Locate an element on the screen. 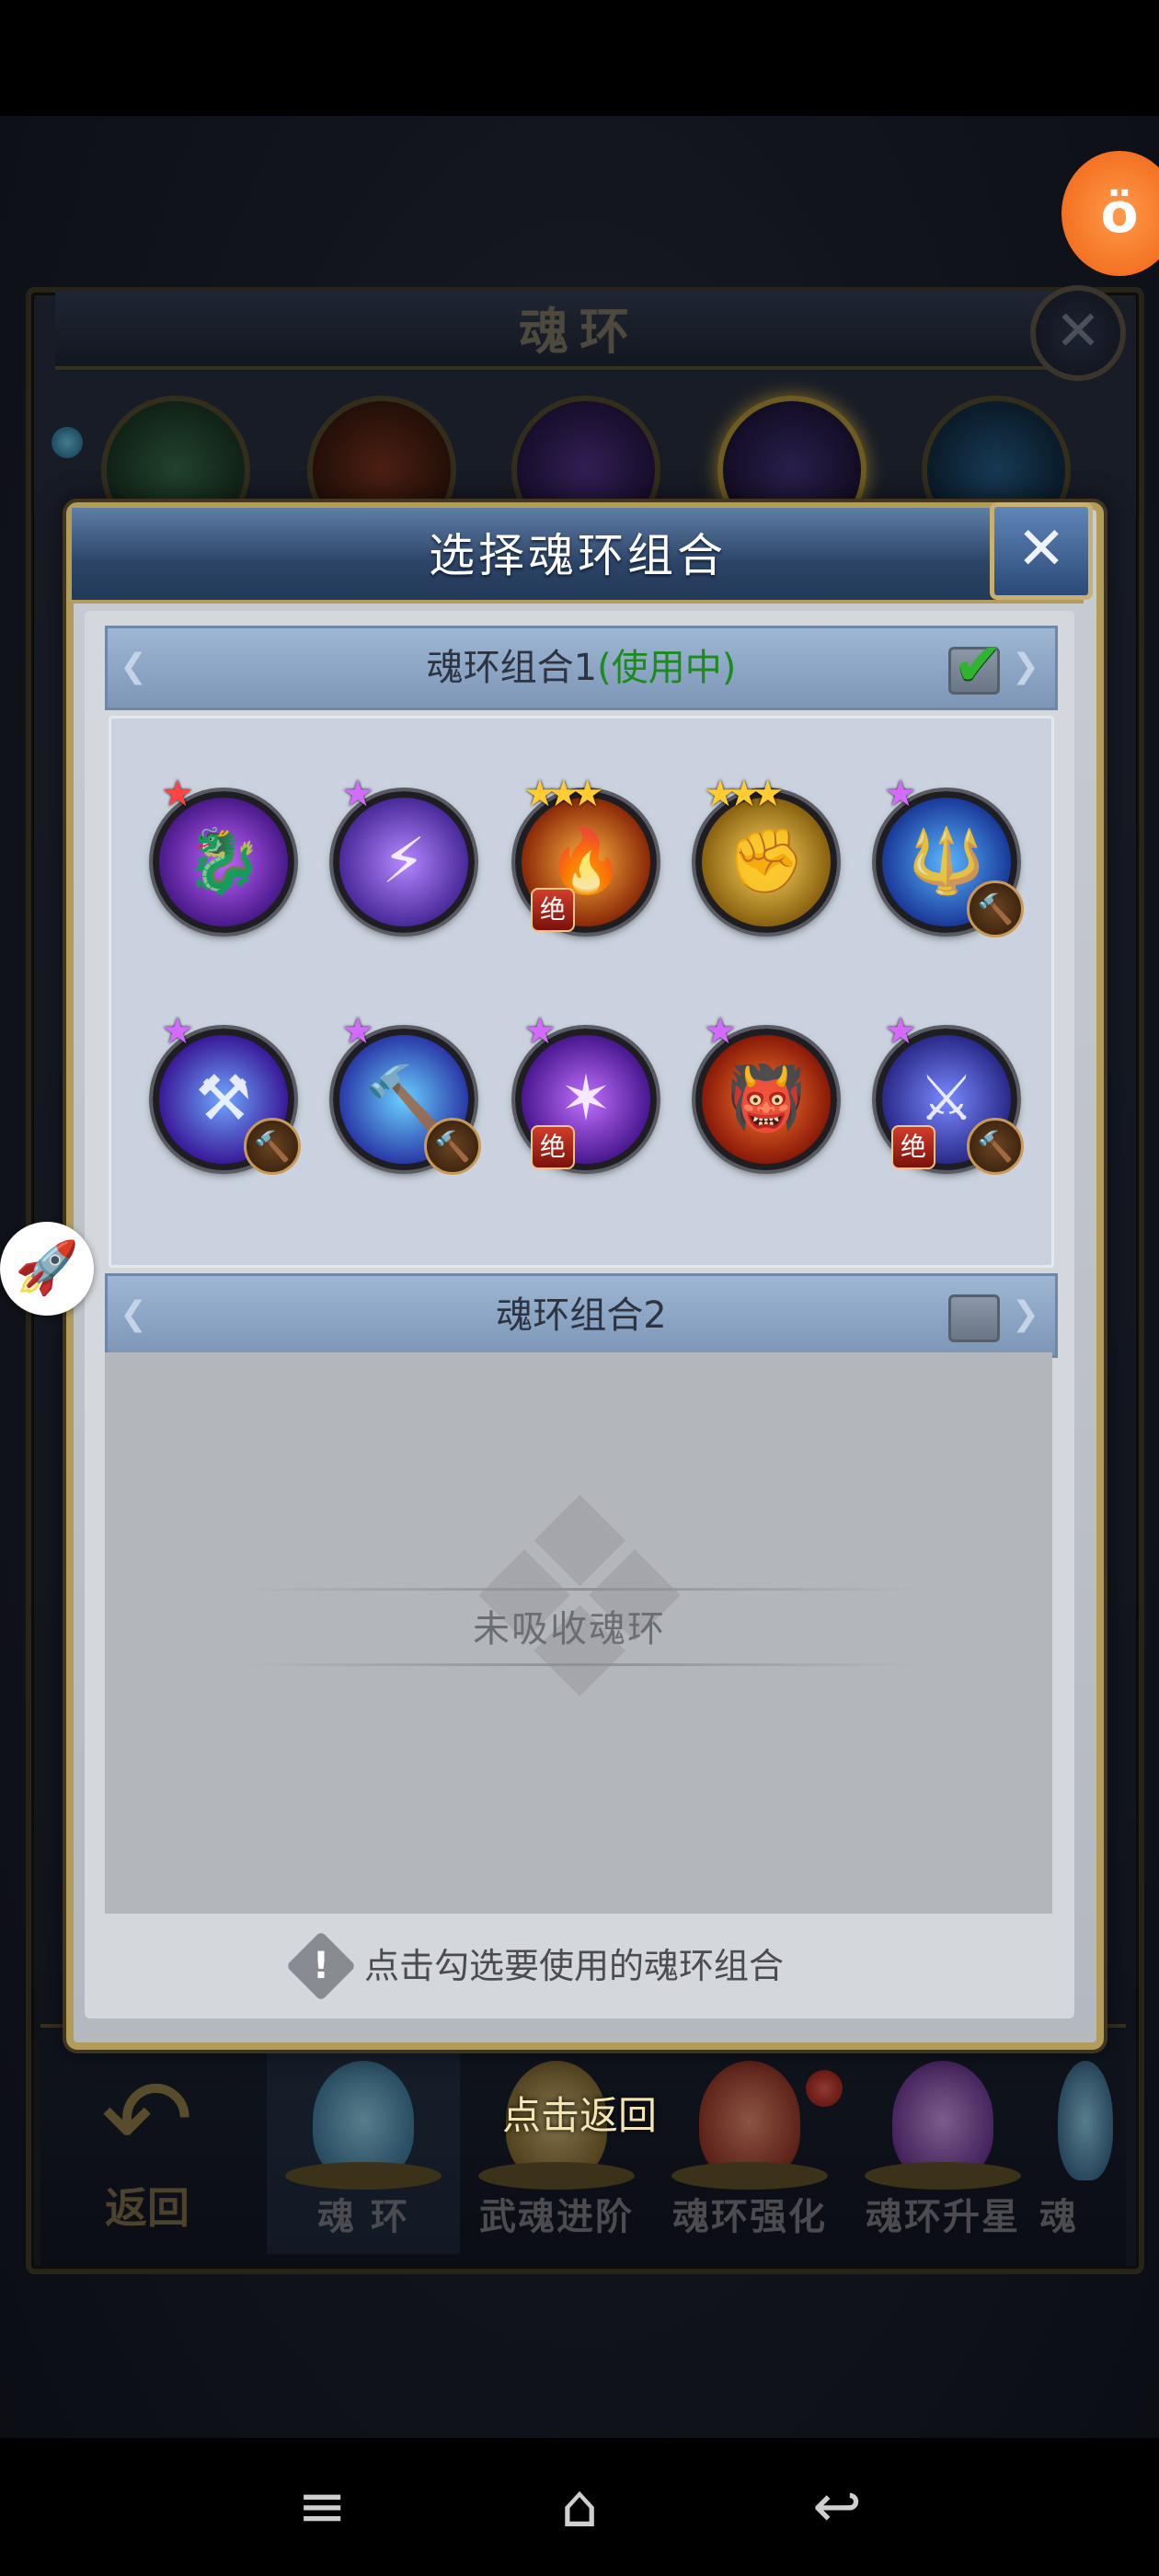 The width and height of the screenshot is (1159, 2576). soul-ring-4: ✊ ★★★ is located at coordinates (766, 853).